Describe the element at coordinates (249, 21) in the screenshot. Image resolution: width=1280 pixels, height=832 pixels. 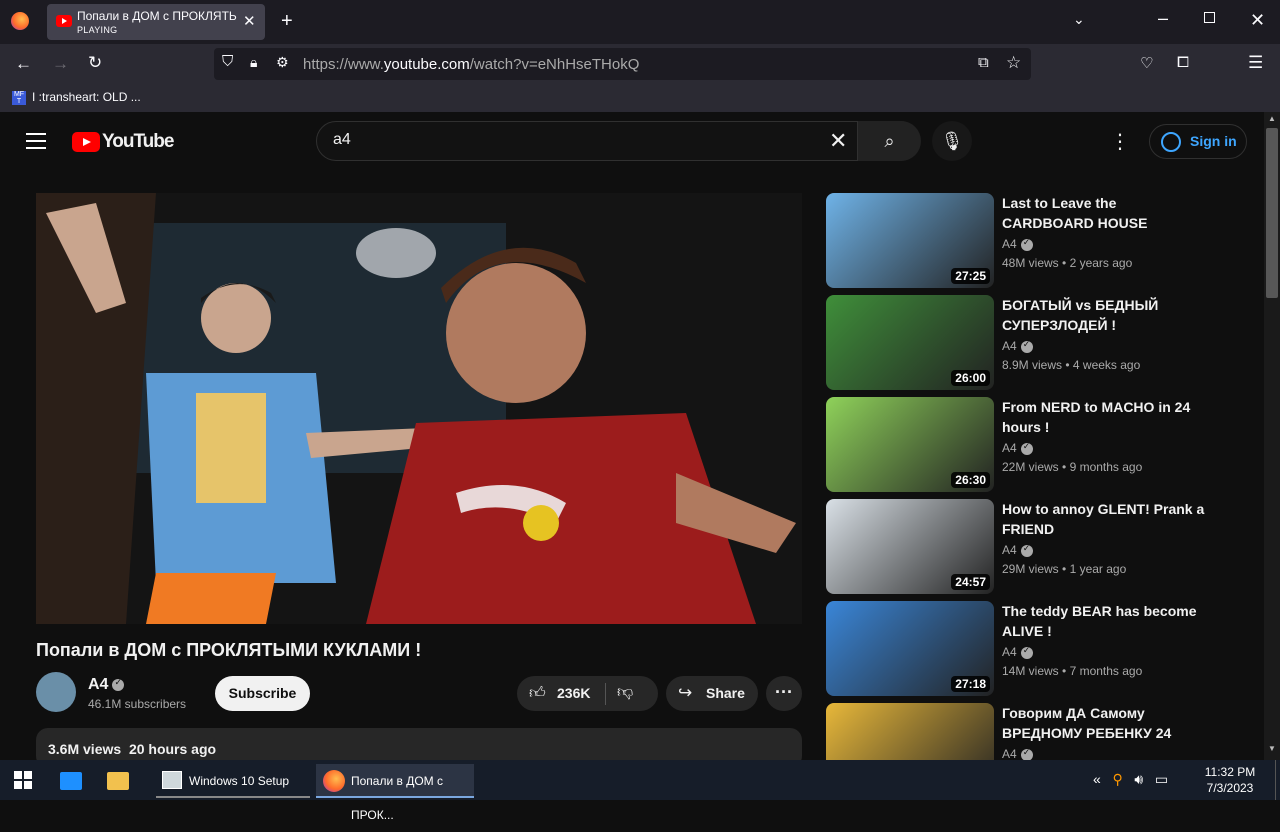
I see `close-tab-icon: ✕` at that location.